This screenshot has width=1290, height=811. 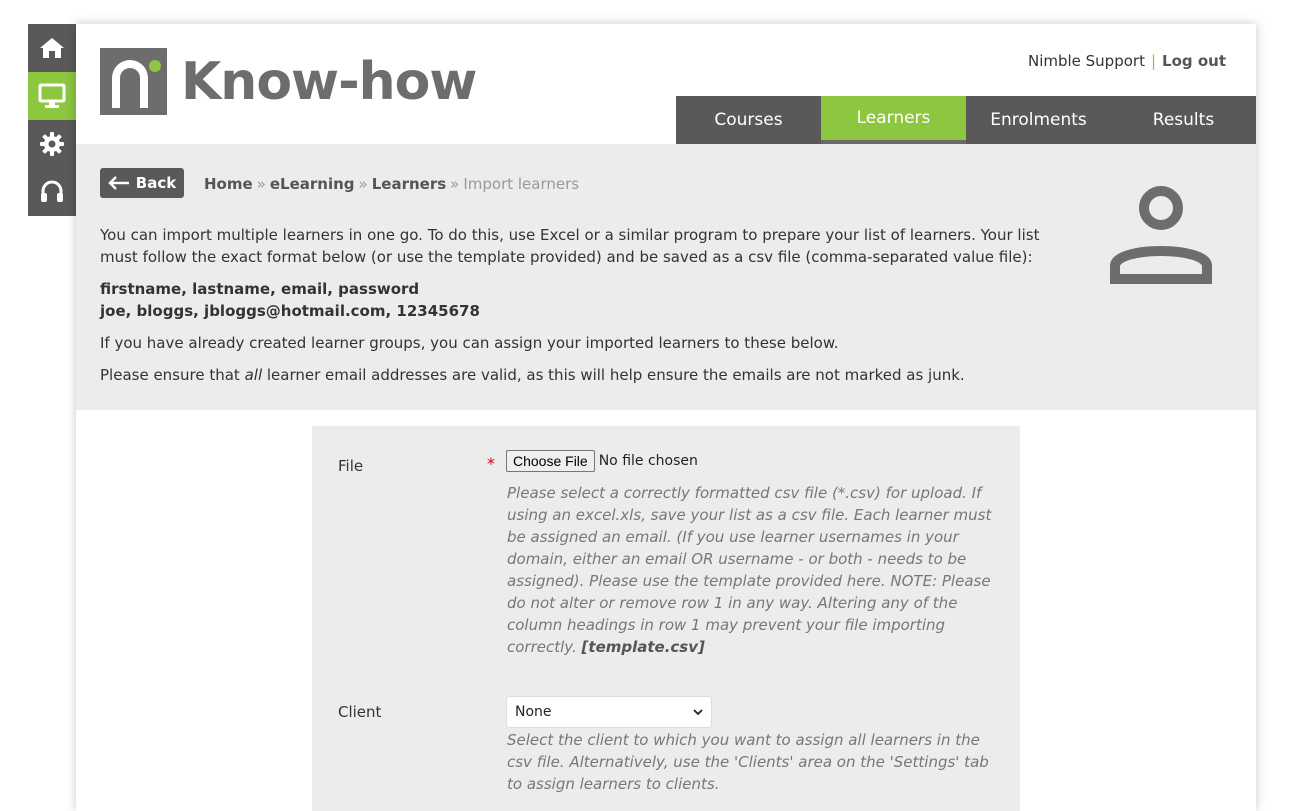 I want to click on csv-format-header: firstname, lastname, email, password, so click(x=260, y=289).